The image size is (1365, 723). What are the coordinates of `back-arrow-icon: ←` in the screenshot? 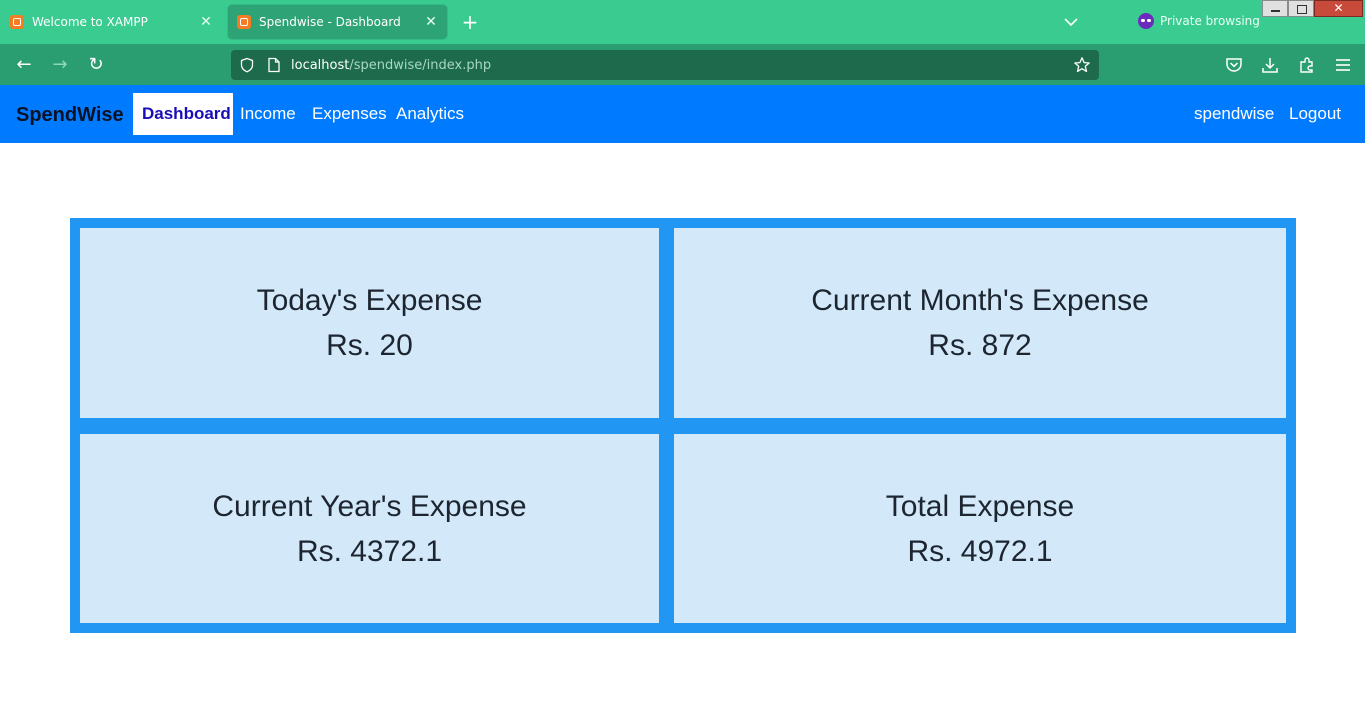 It's located at (24, 65).